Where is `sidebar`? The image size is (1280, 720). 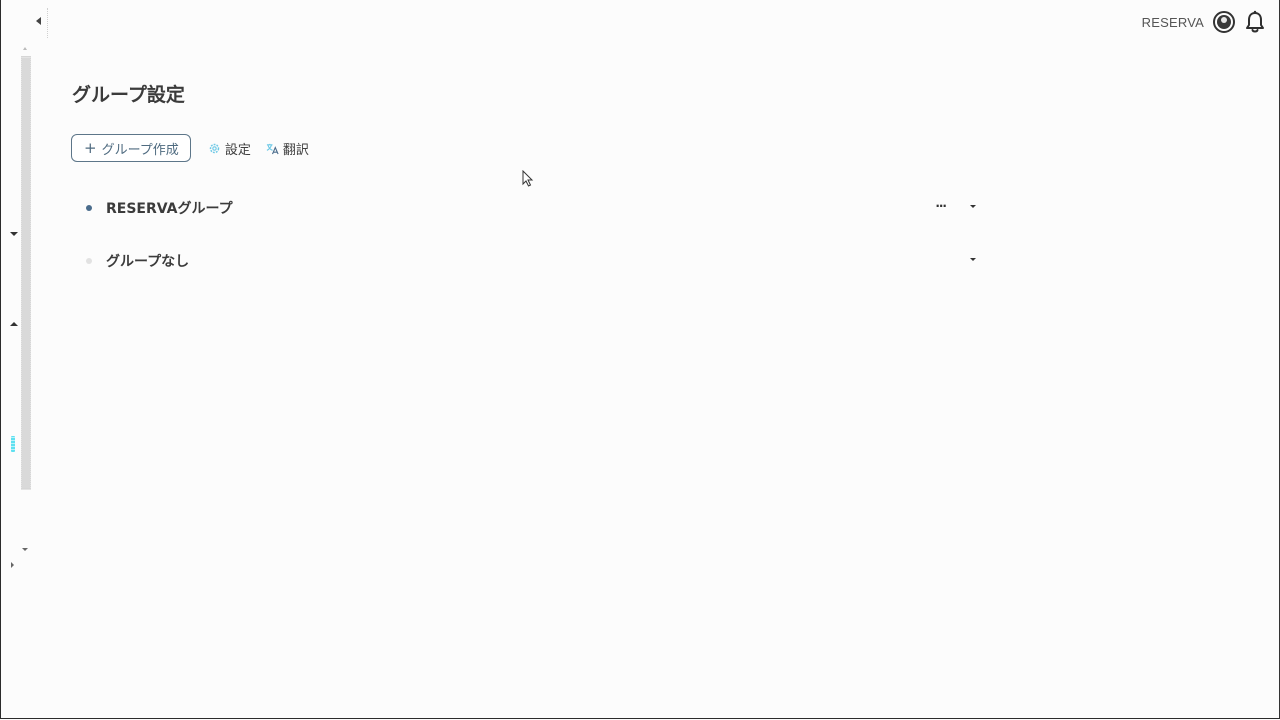 sidebar is located at coordinates (24, 360).